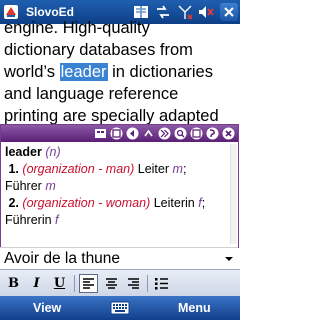 This screenshot has width=320, height=320. Describe the element at coordinates (194, 308) in the screenshot. I see `menu-softkey: Menu` at that location.